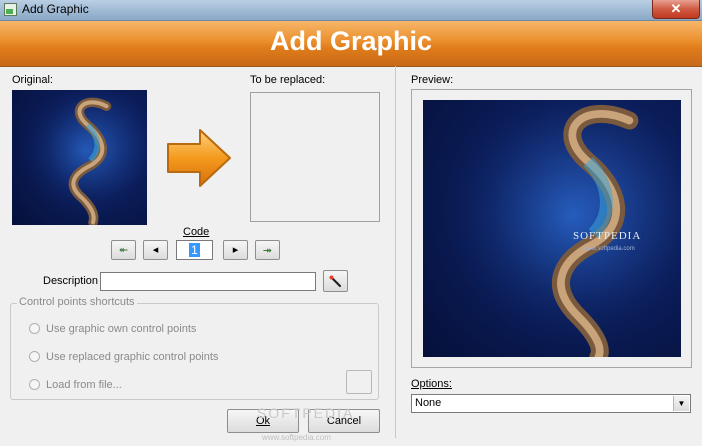 The width and height of the screenshot is (702, 446). What do you see at coordinates (315, 157) in the screenshot?
I see `to-be-replaced-image` at bounding box center [315, 157].